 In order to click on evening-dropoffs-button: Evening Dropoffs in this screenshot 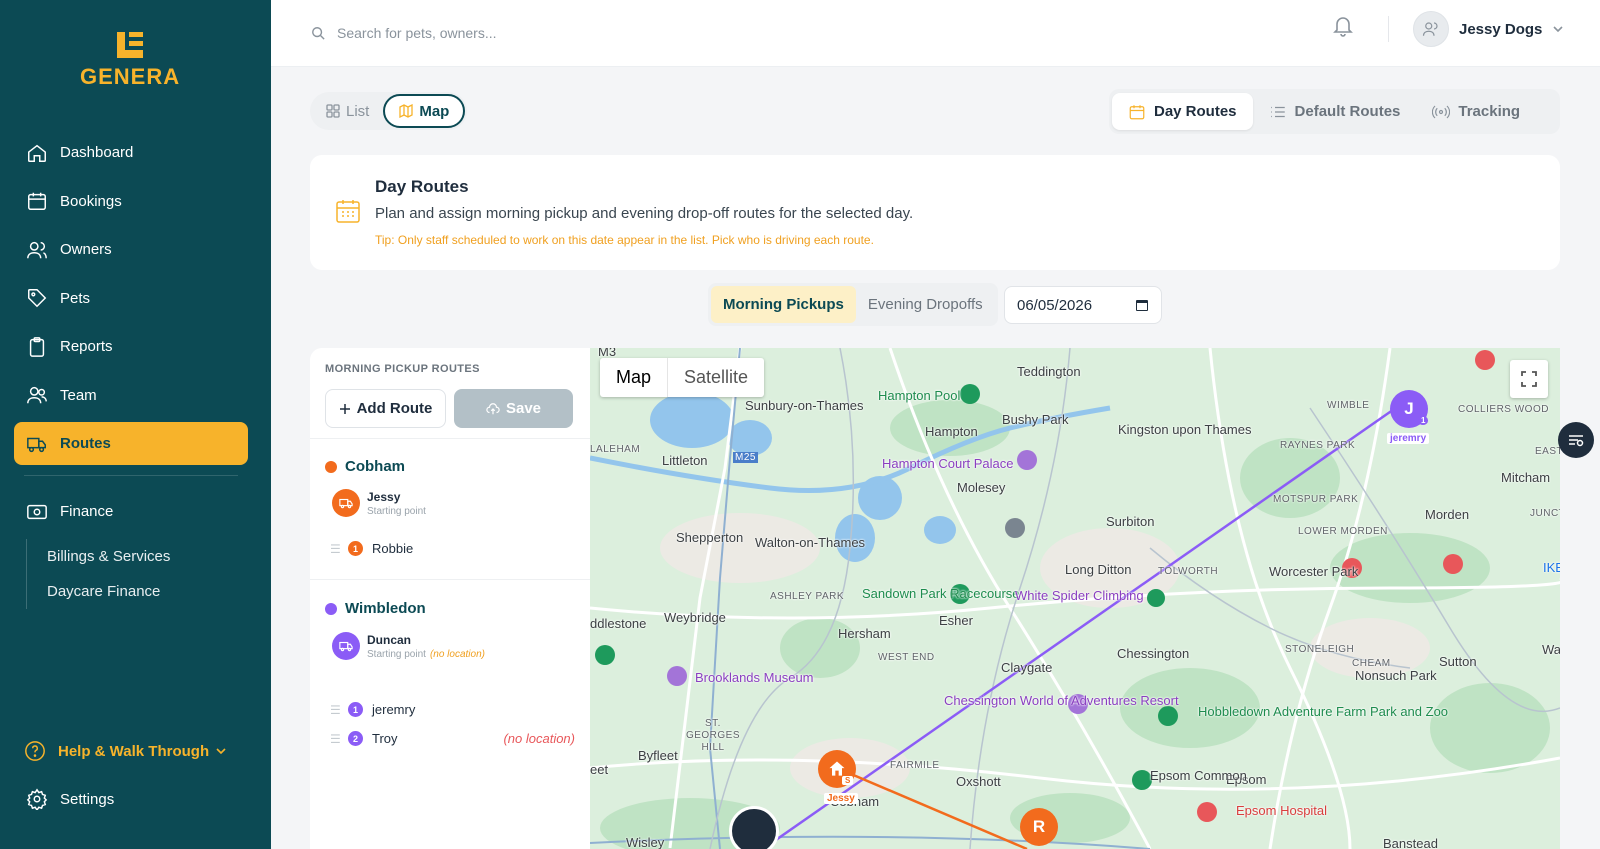, I will do `click(925, 304)`.